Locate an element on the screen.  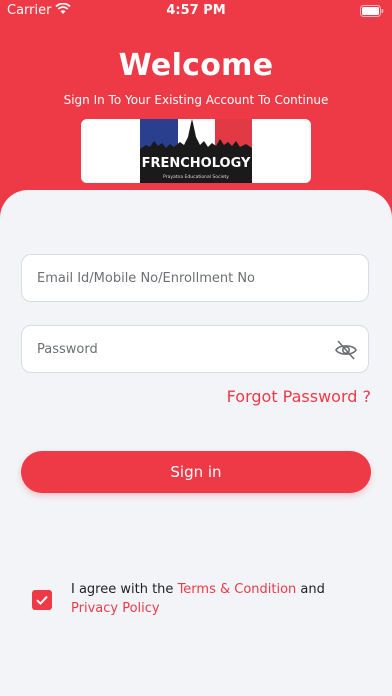
clock: 4:57 PM is located at coordinates (196, 10).